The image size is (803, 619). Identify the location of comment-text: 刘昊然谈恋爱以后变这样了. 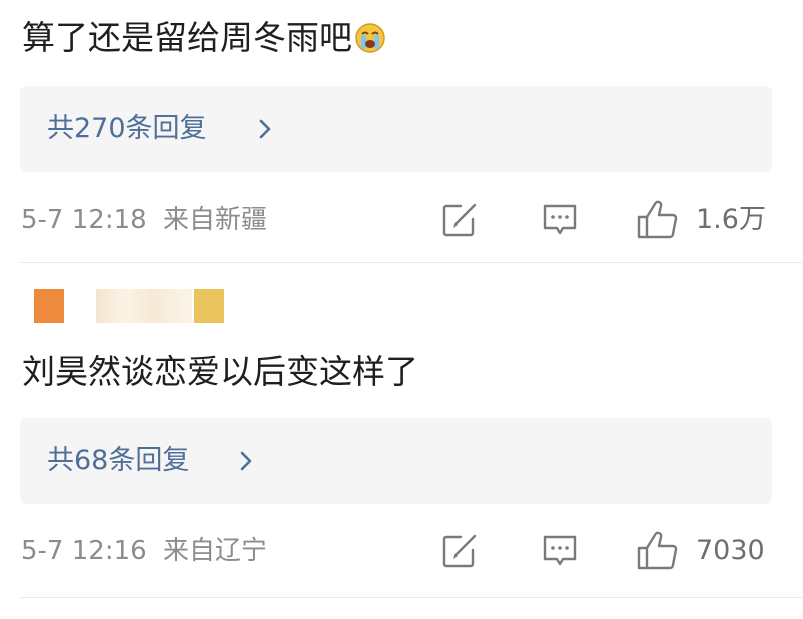
(220, 372).